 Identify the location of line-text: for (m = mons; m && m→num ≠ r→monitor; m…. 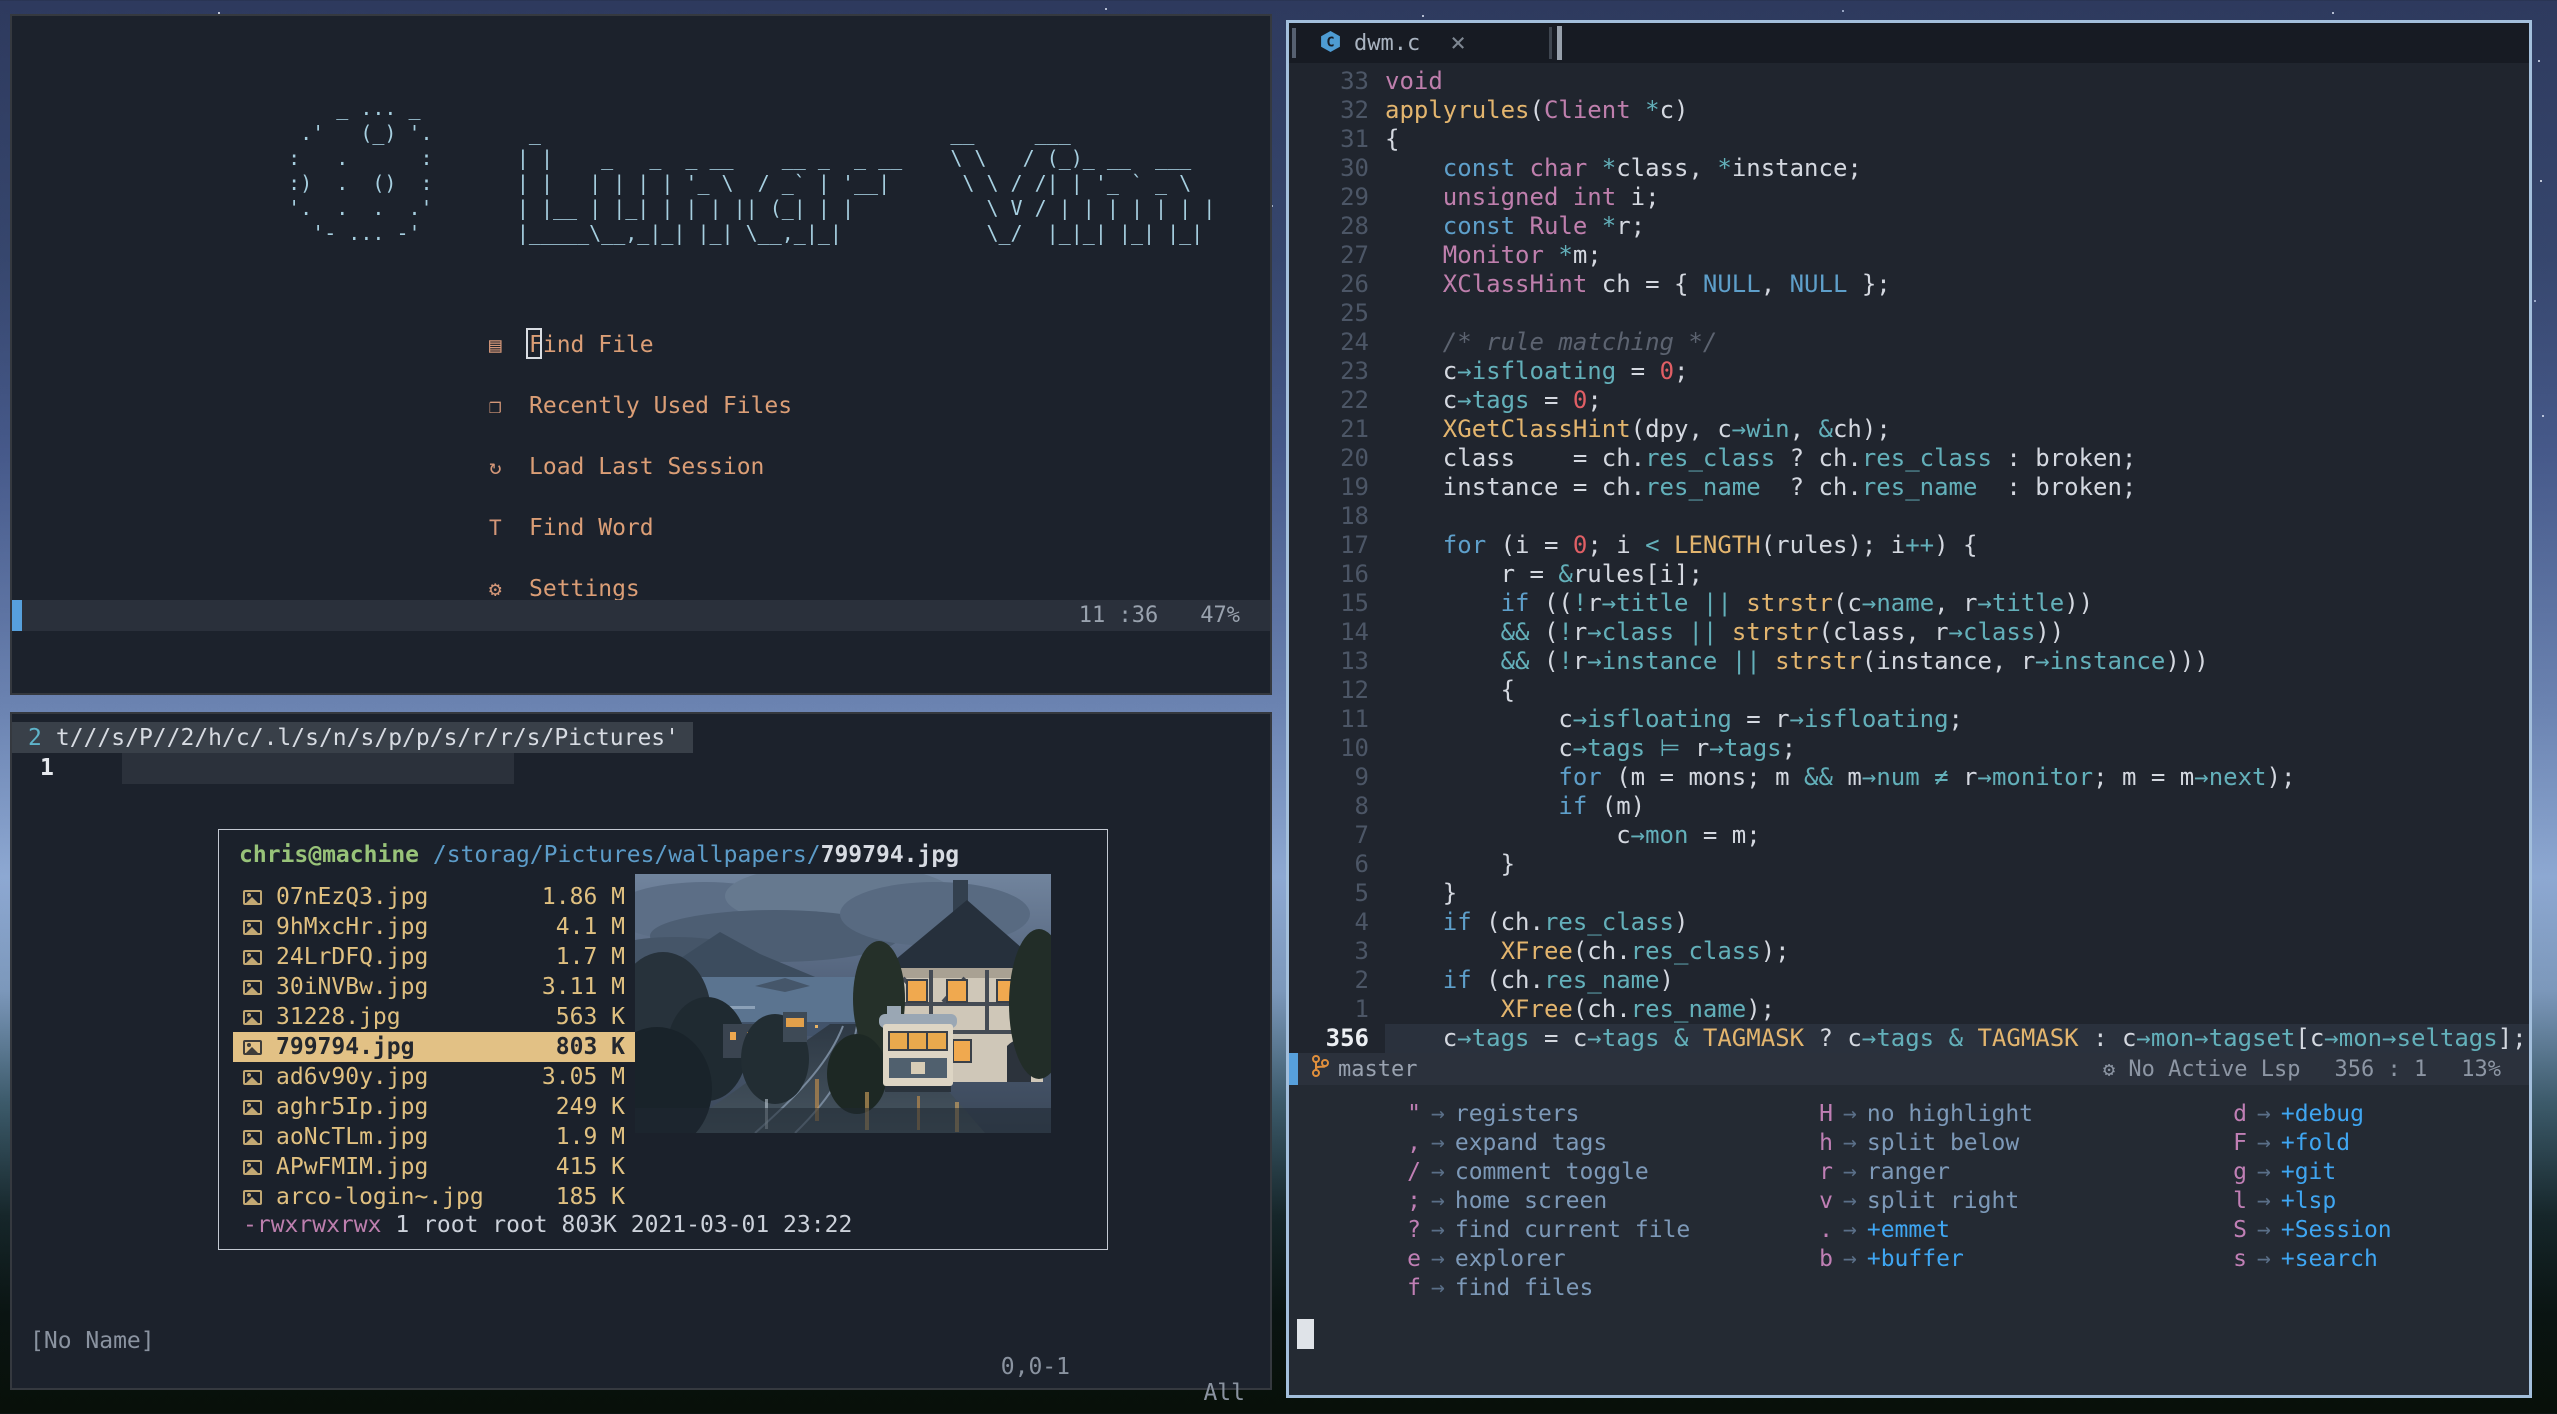
(1927, 777).